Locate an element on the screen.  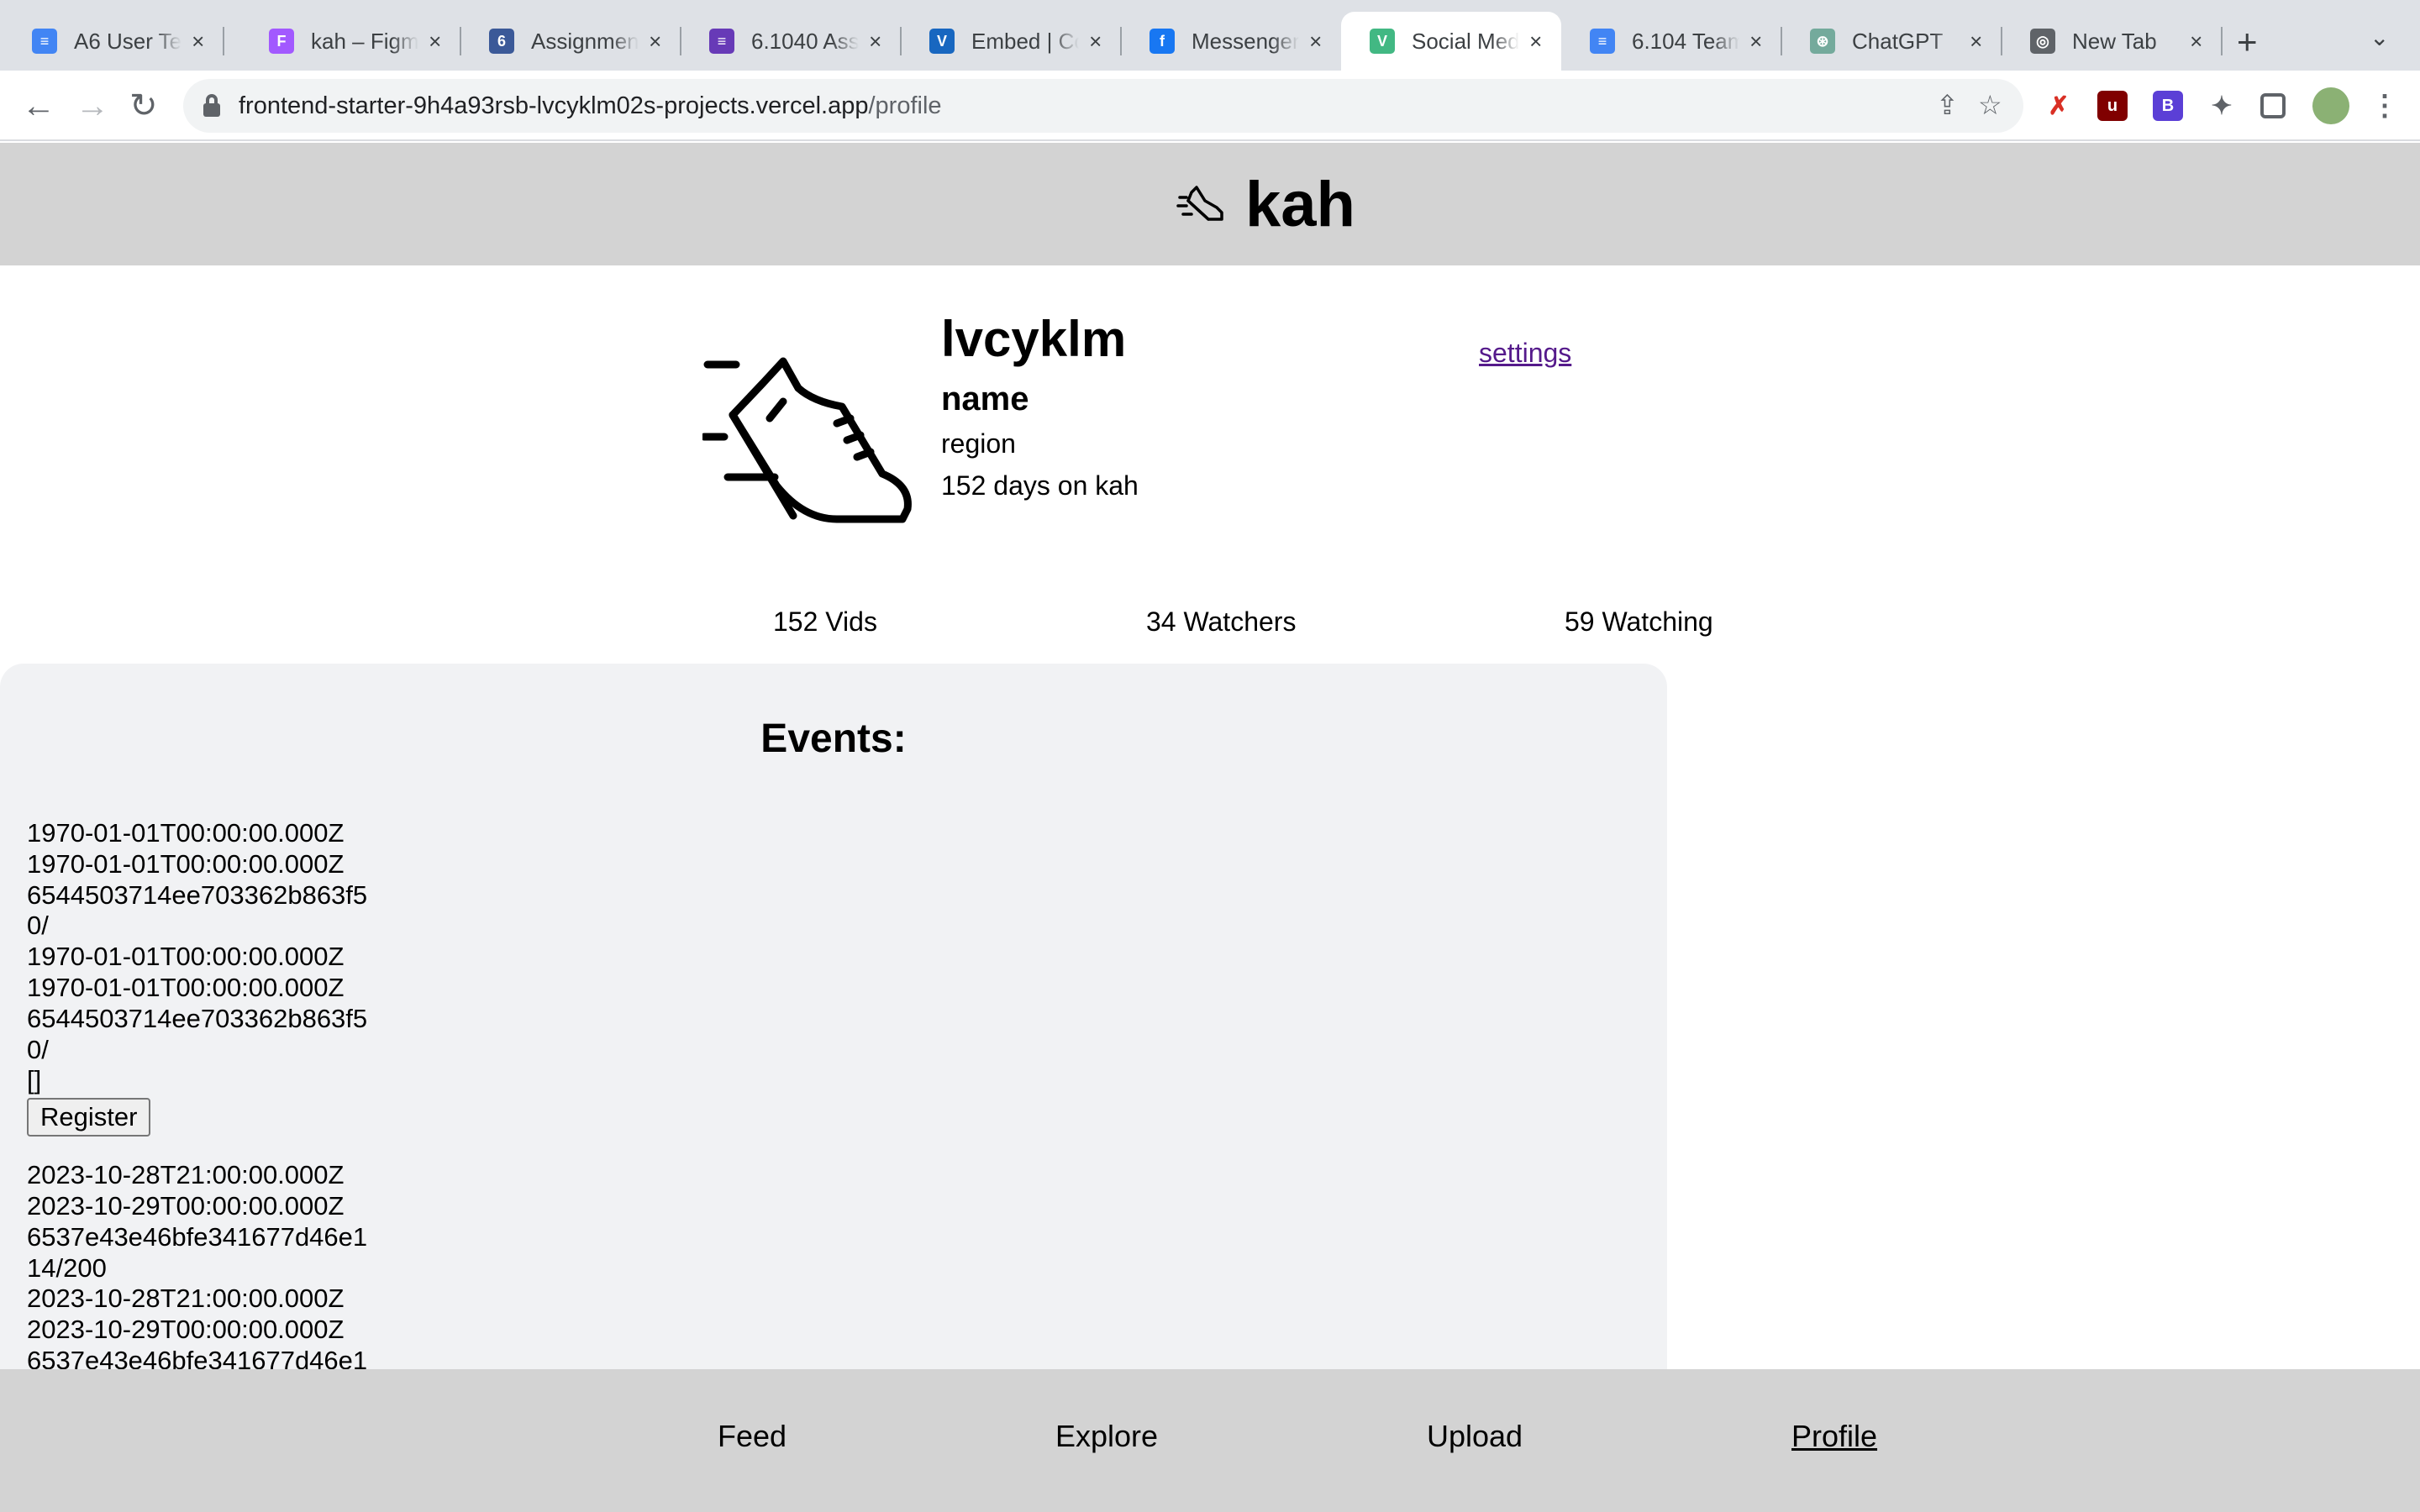
figma-icon: F is located at coordinates (281, 41).